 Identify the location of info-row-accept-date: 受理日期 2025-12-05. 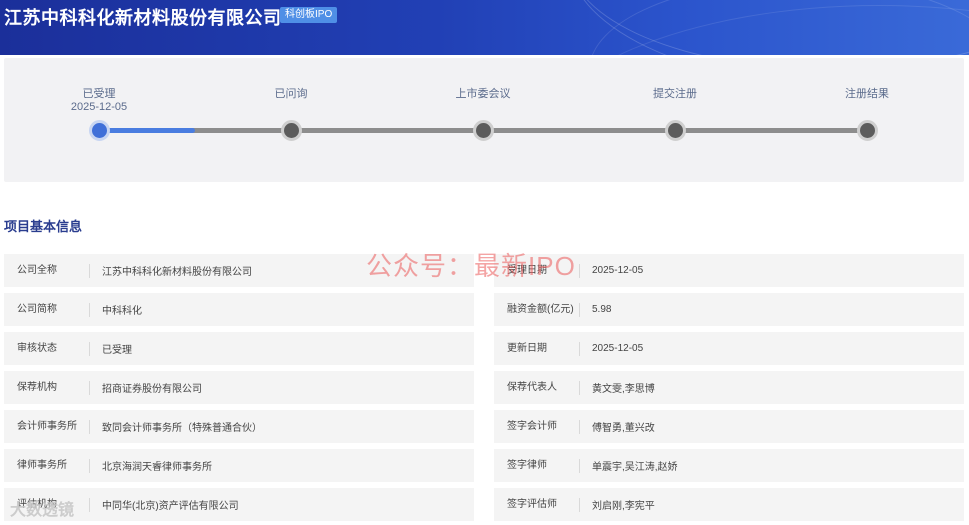
(729, 270).